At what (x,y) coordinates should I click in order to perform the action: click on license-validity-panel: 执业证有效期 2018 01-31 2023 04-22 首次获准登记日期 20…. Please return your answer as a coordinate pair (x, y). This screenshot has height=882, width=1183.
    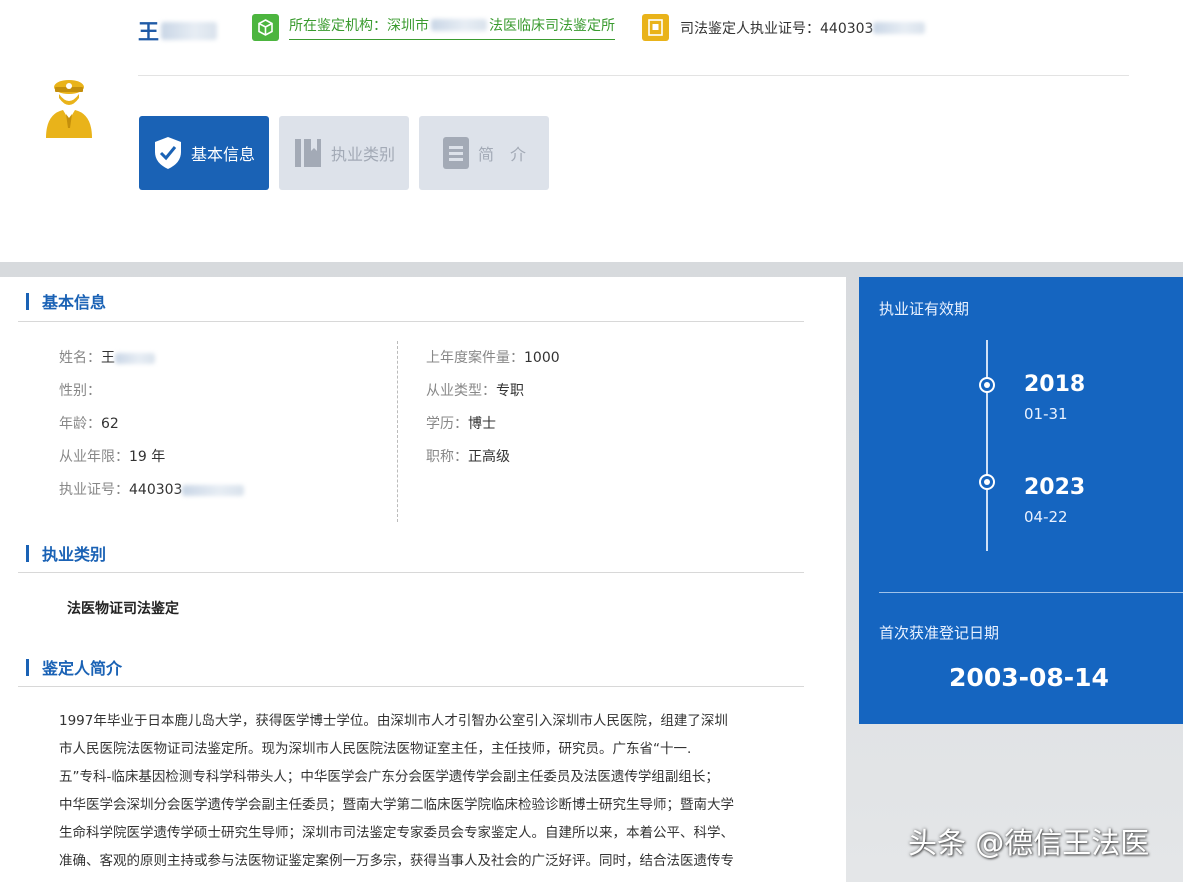
    Looking at the image, I should click on (1021, 500).